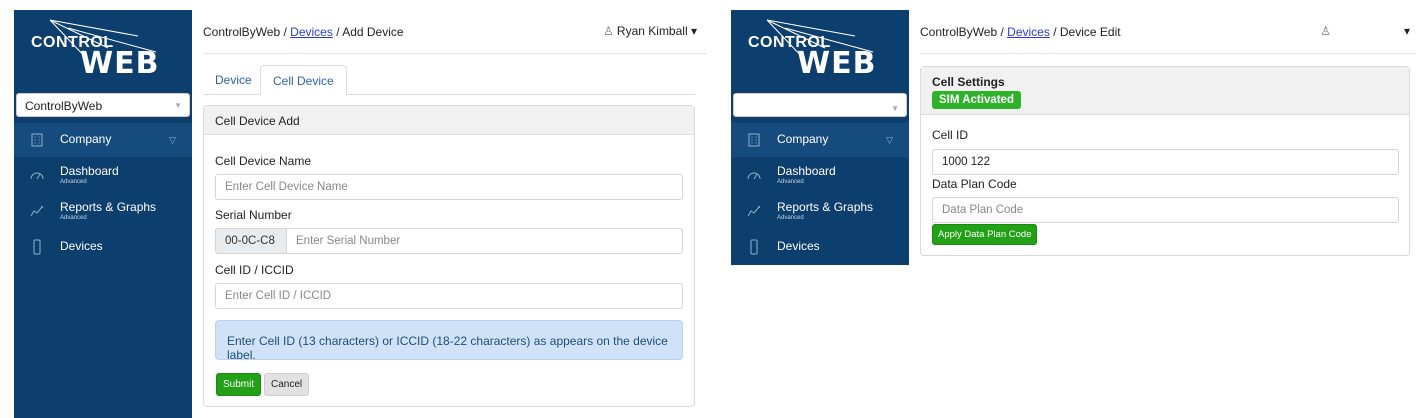 This screenshot has width=1416, height=418. I want to click on breadcrumb-current: Add Device, so click(373, 31).